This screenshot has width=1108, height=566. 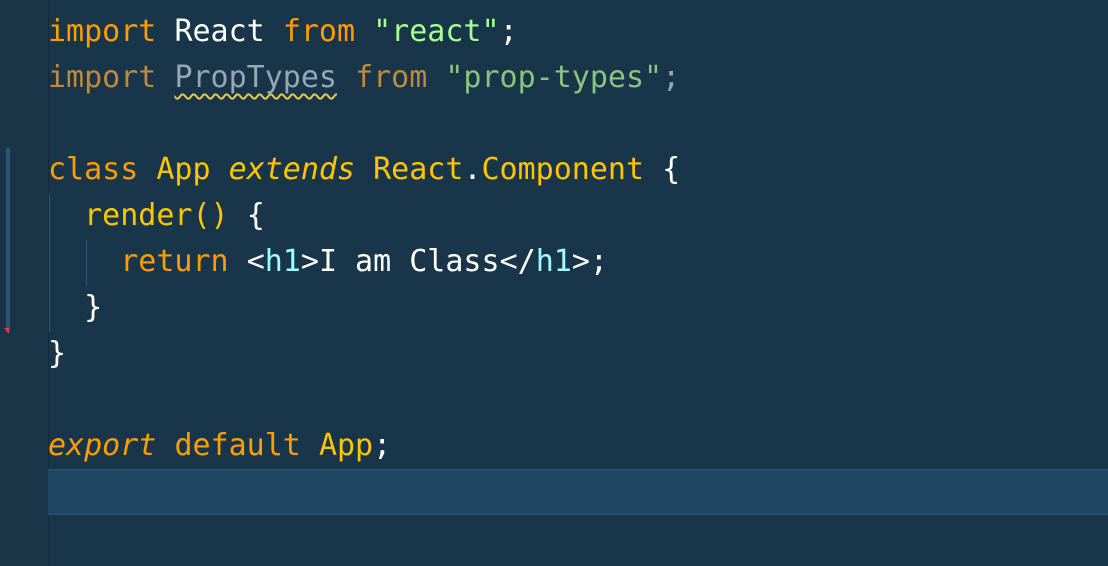 What do you see at coordinates (563, 169) in the screenshot?
I see `base-member-component: Component` at bounding box center [563, 169].